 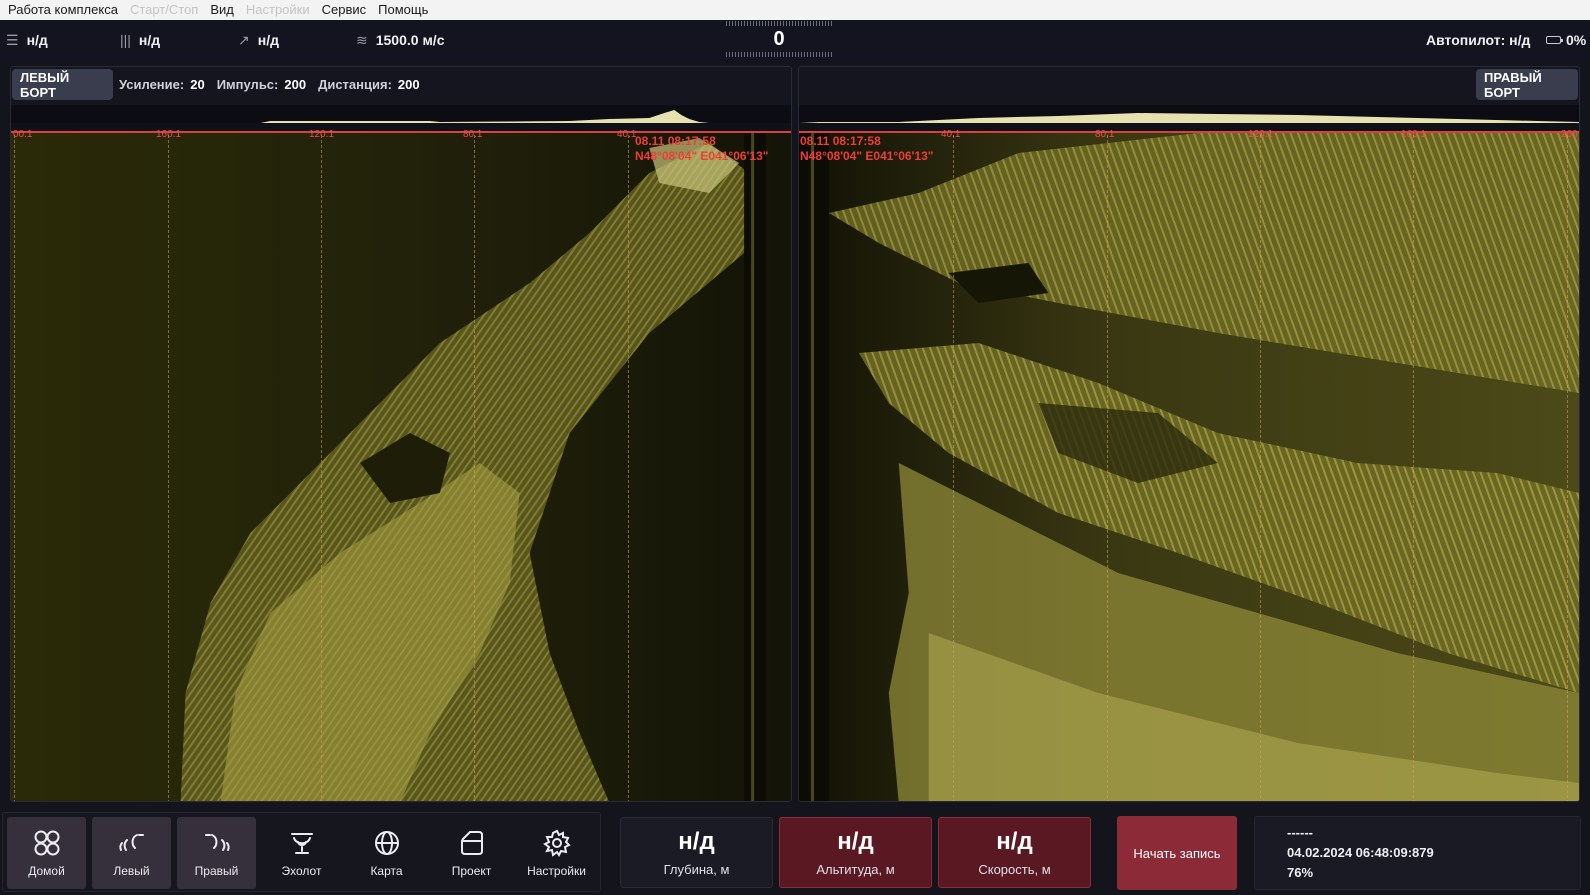 I want to click on depth-value: н/д, so click(x=696, y=841).